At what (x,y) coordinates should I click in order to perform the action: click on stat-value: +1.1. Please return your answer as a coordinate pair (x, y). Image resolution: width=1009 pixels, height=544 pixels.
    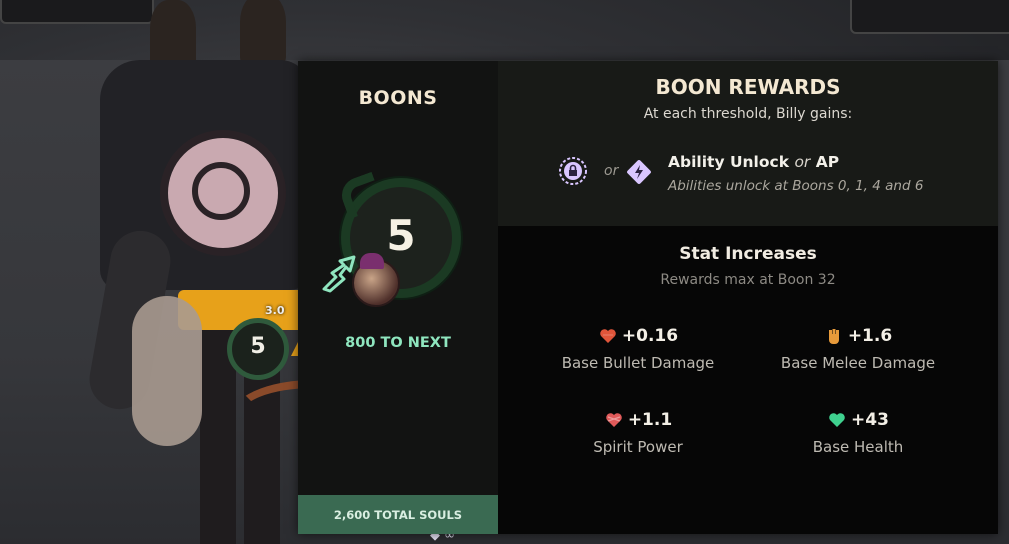
    Looking at the image, I should click on (650, 420).